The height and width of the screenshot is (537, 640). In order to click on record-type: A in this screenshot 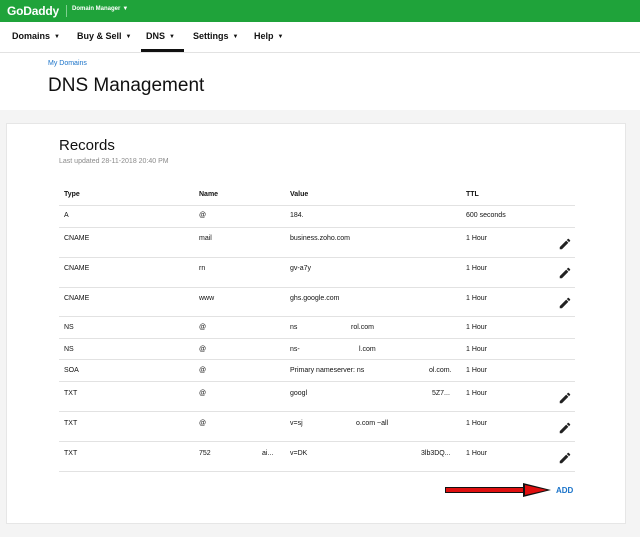, I will do `click(66, 215)`.